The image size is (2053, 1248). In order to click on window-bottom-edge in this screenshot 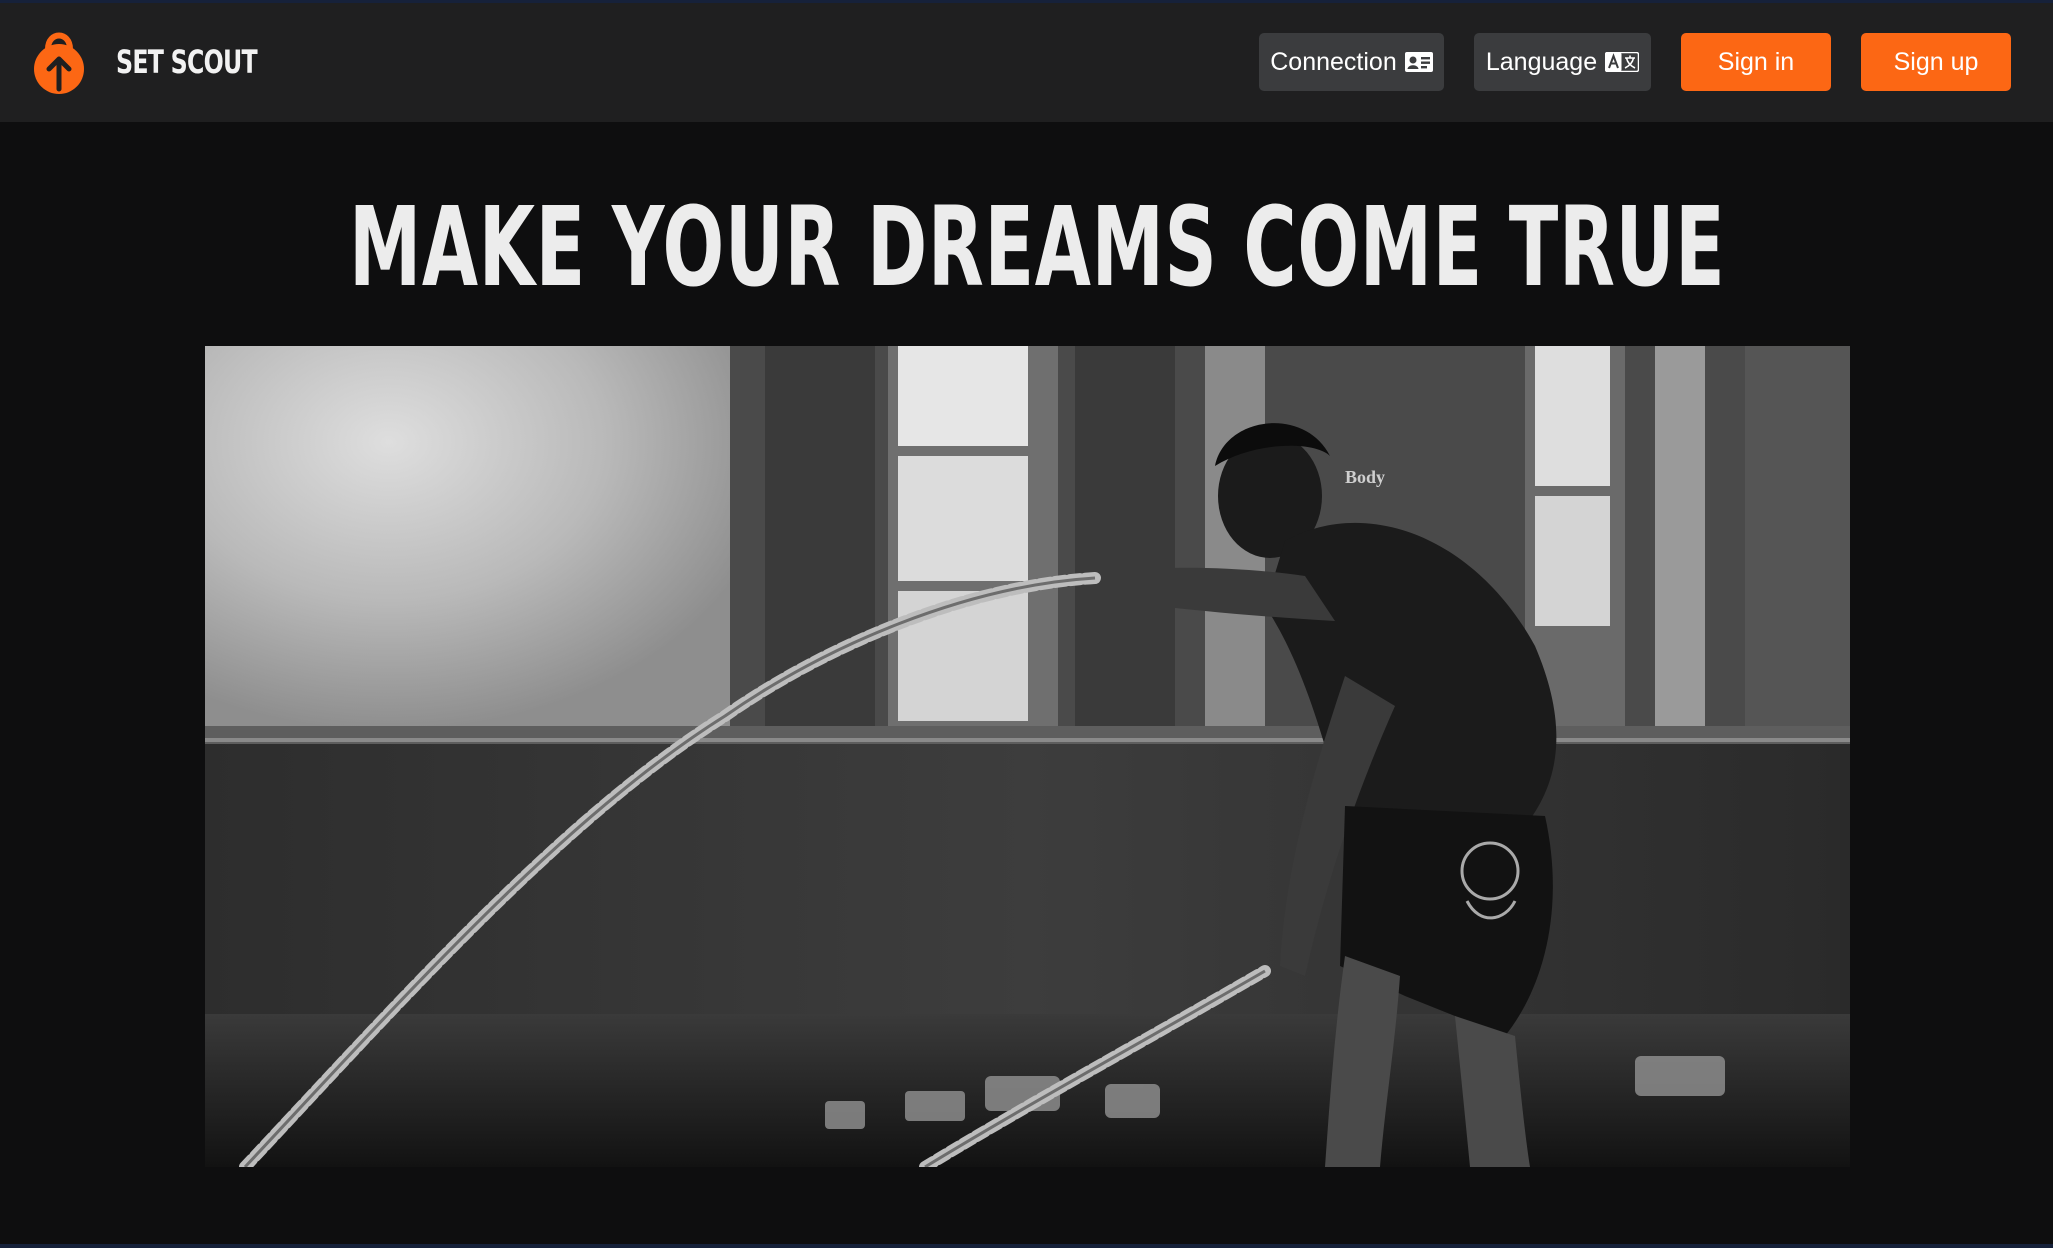, I will do `click(1026, 1246)`.